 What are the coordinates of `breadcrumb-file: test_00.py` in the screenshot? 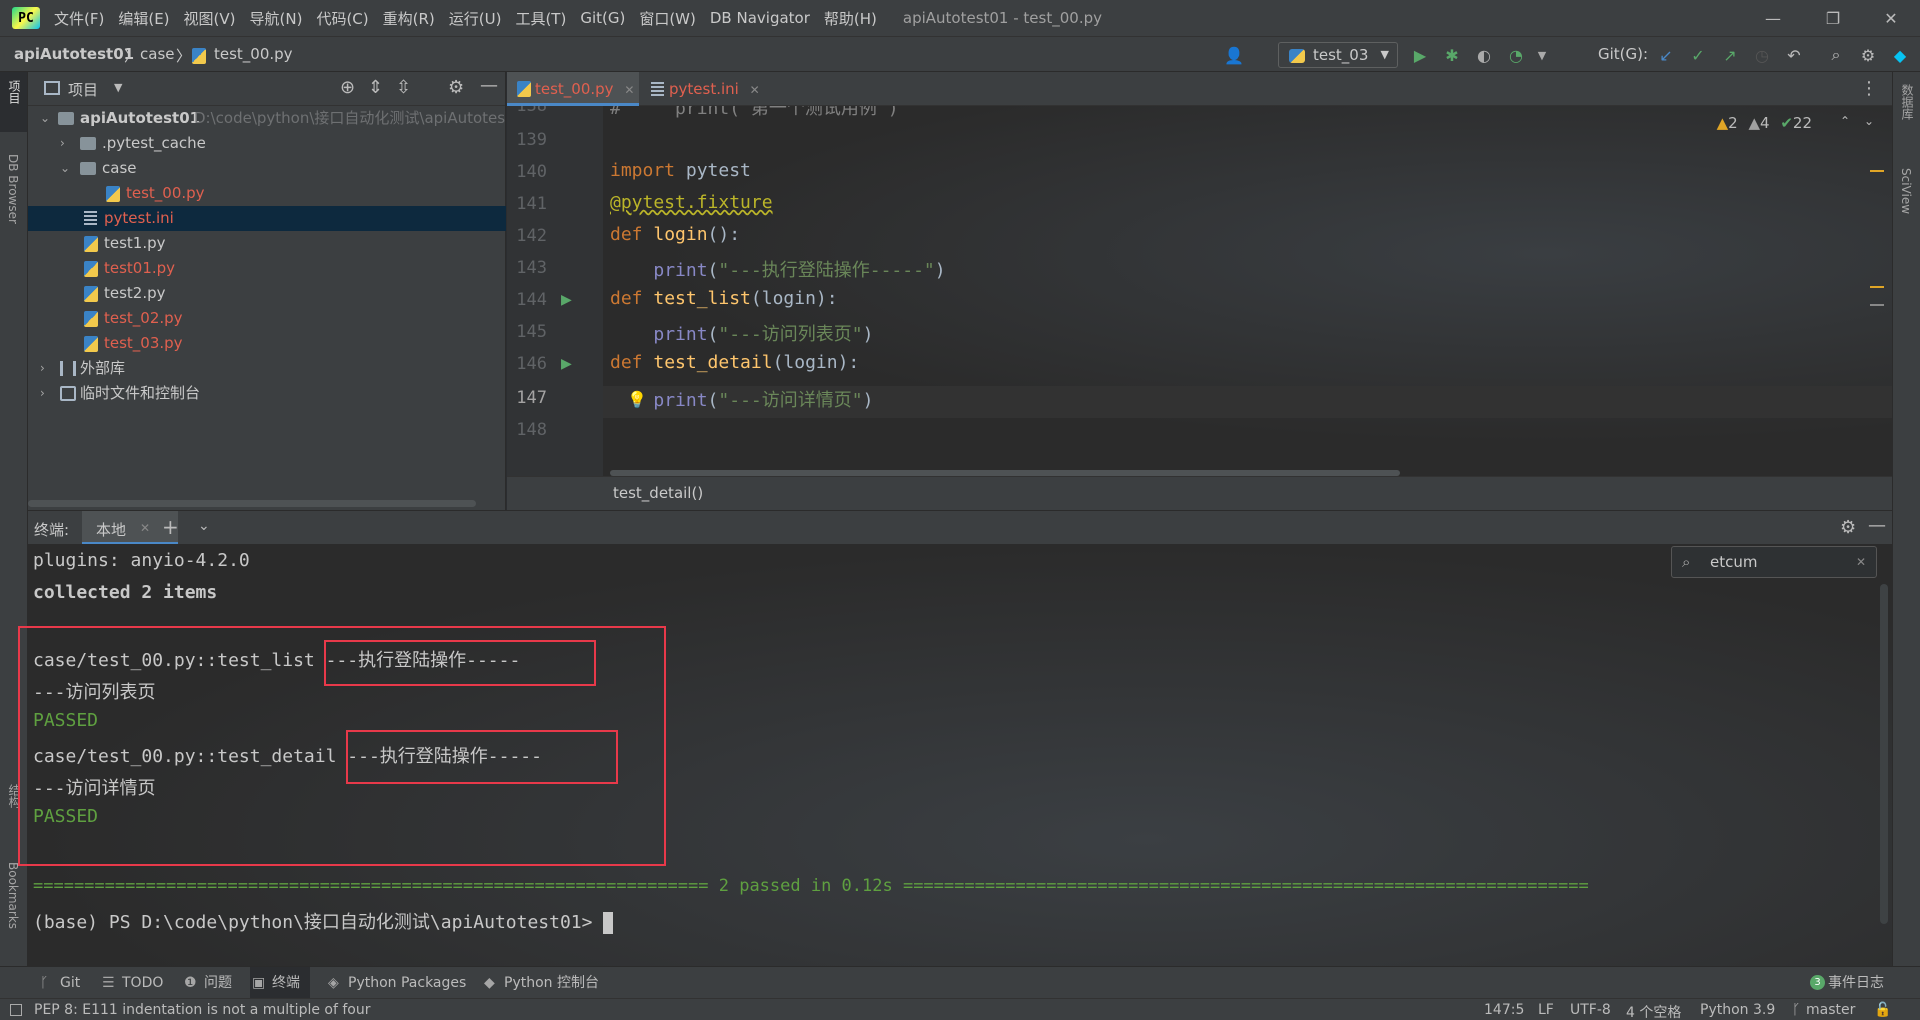 It's located at (253, 54).